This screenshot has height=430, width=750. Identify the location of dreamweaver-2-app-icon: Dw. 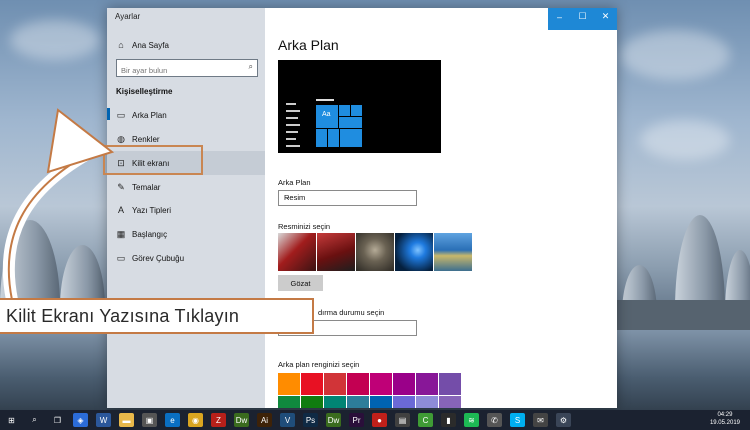
(333, 420).